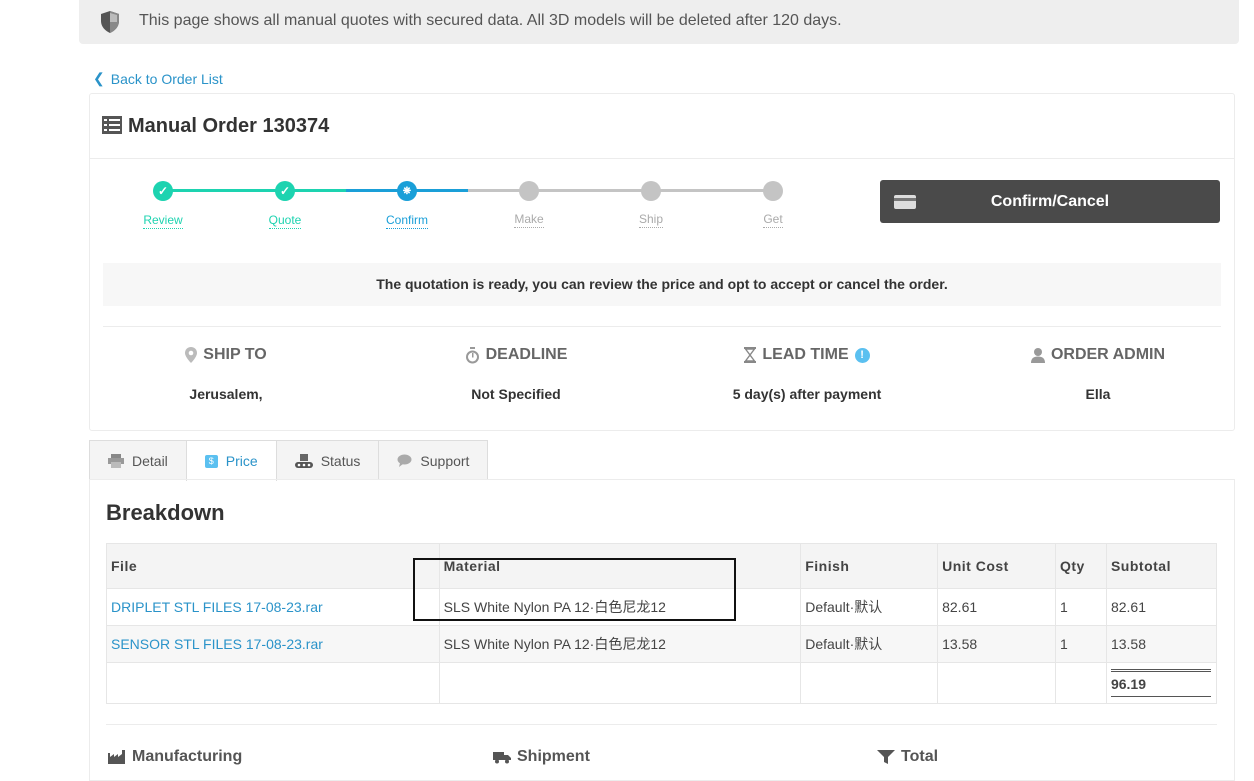 The width and height of the screenshot is (1254, 781). What do you see at coordinates (235, 354) in the screenshot?
I see `ship-to-label: SHIP TO` at bounding box center [235, 354].